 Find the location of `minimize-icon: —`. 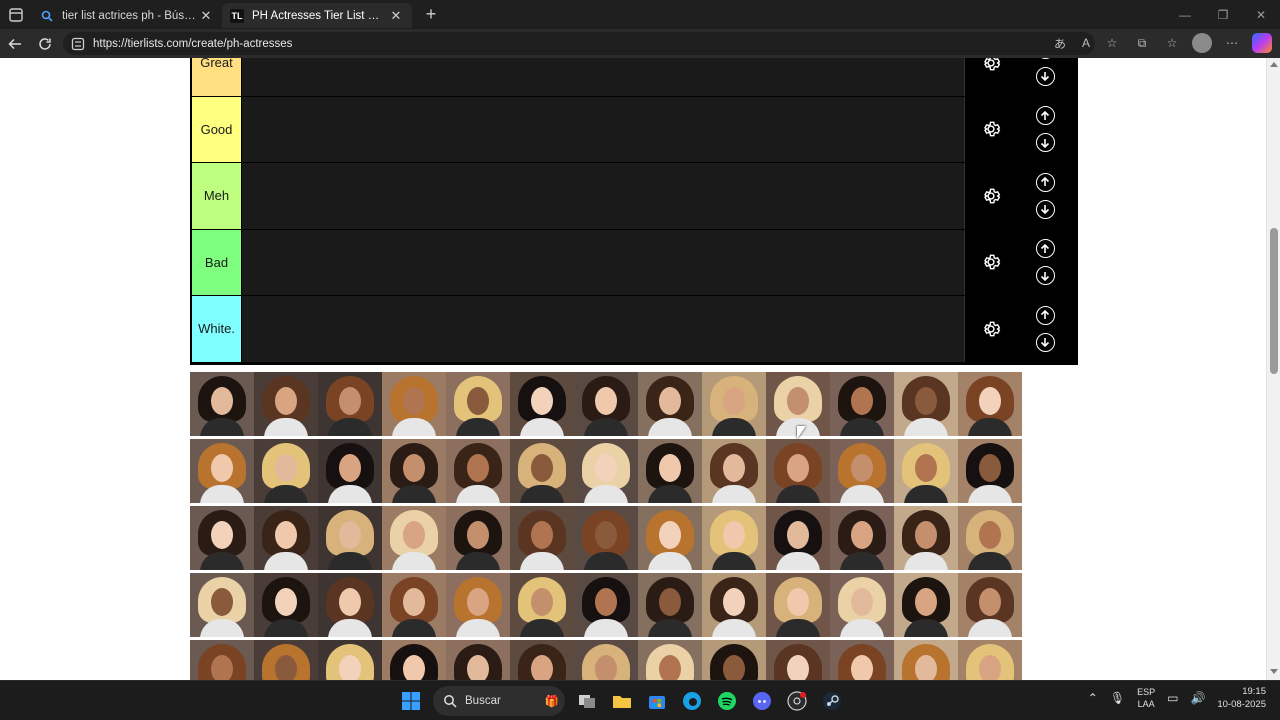

minimize-icon: — is located at coordinates (1185, 14).